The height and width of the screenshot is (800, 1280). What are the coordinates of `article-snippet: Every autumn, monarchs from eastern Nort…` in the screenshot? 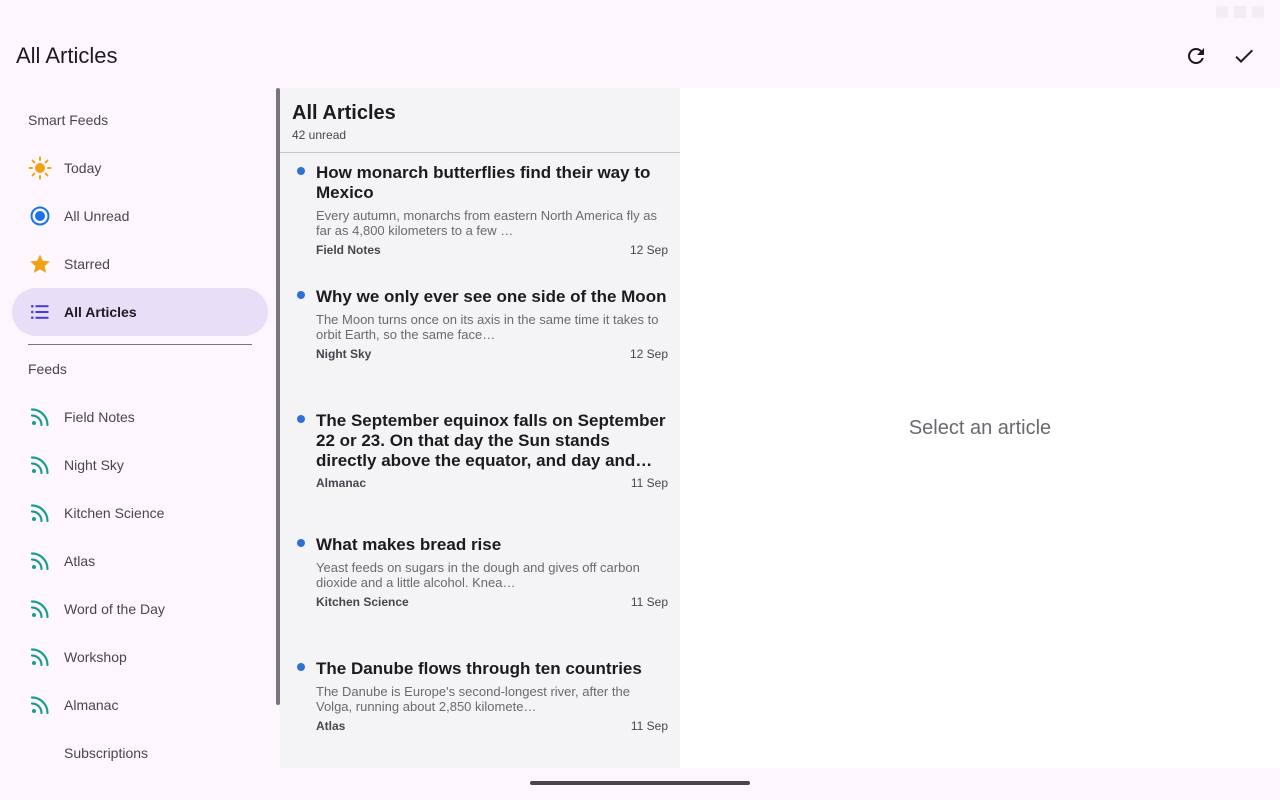 It's located at (487, 223).